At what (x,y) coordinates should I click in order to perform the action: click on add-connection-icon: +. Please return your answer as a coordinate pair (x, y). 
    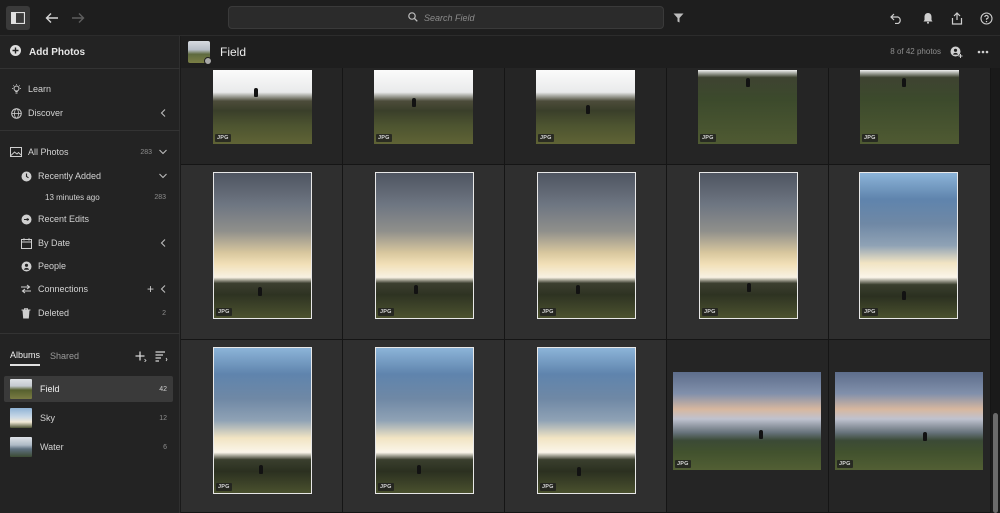
    Looking at the image, I should click on (150, 289).